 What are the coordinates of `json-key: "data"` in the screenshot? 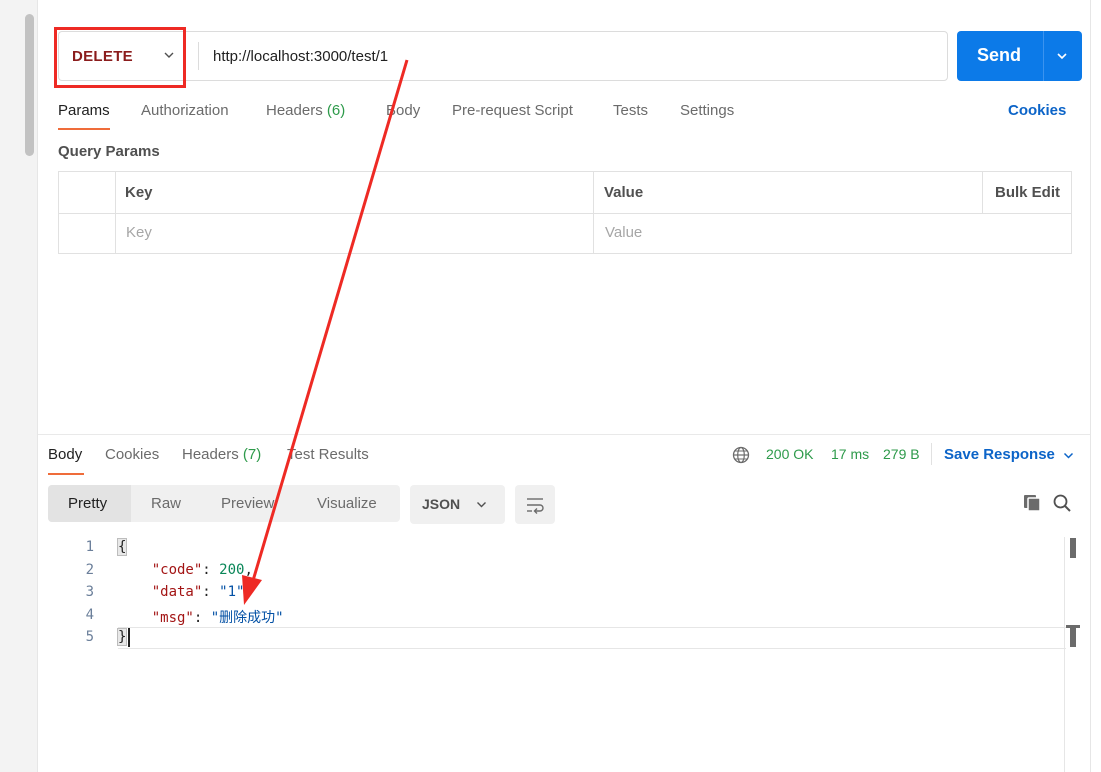 It's located at (177, 592).